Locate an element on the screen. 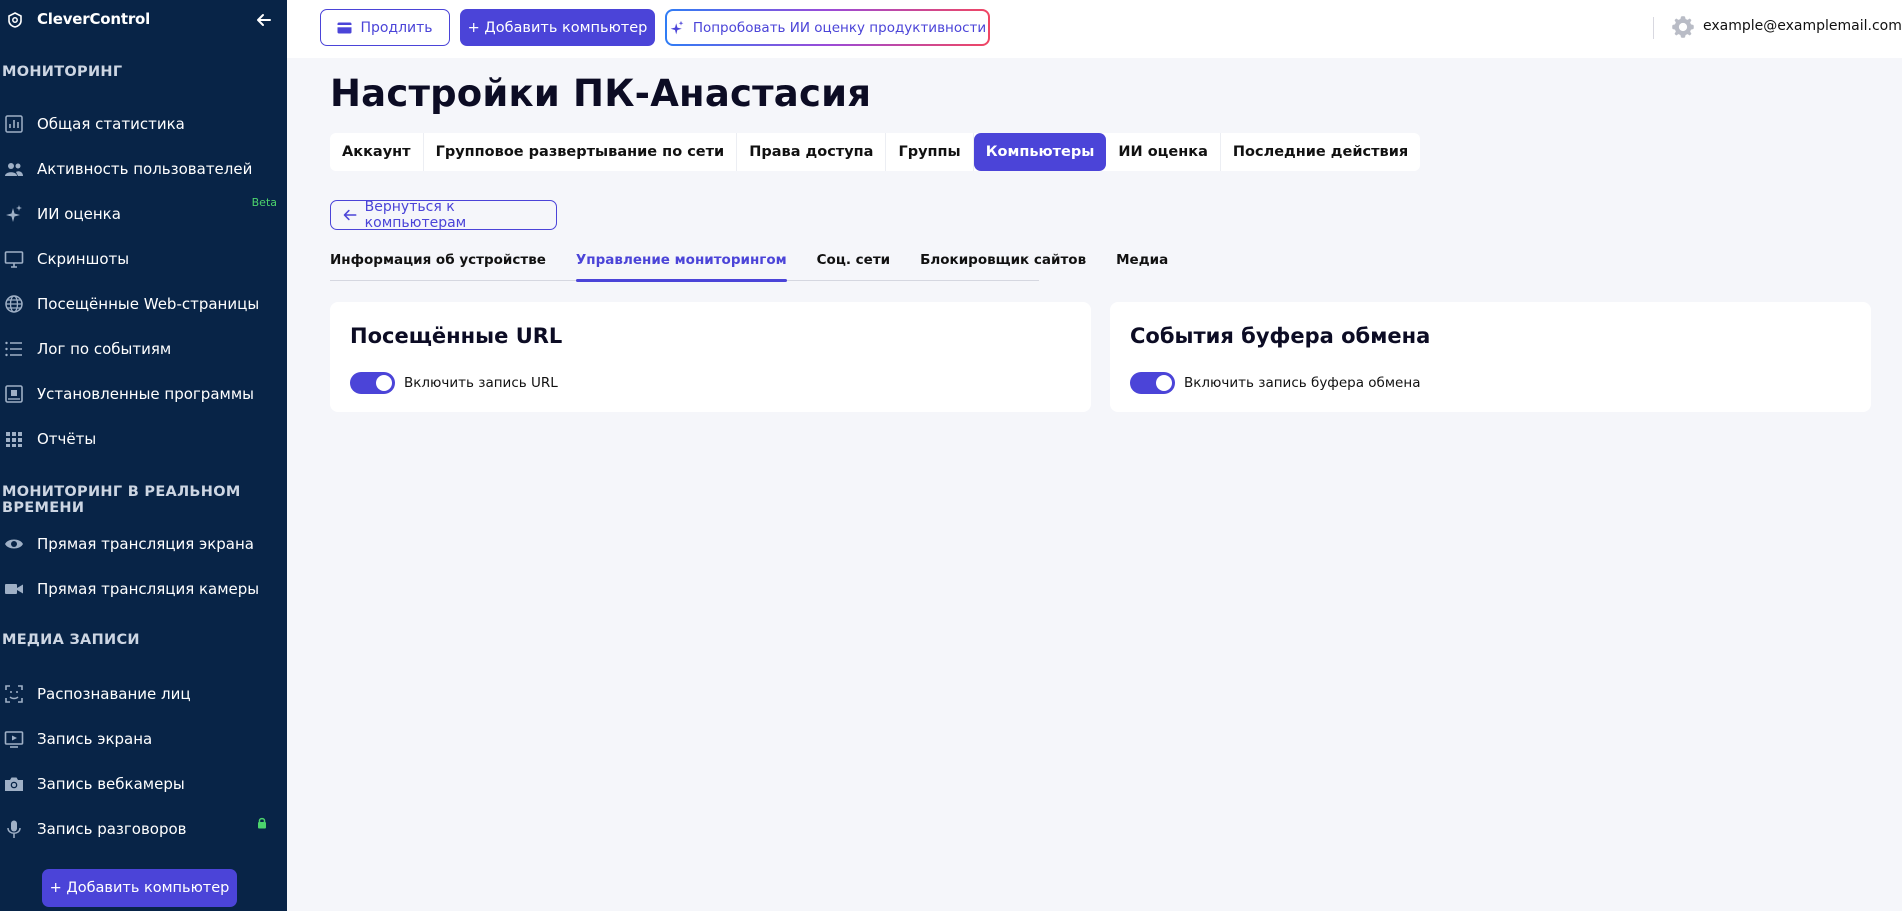  tab-network-deployment: Групповое развертывание по сети is located at coordinates (581, 152).